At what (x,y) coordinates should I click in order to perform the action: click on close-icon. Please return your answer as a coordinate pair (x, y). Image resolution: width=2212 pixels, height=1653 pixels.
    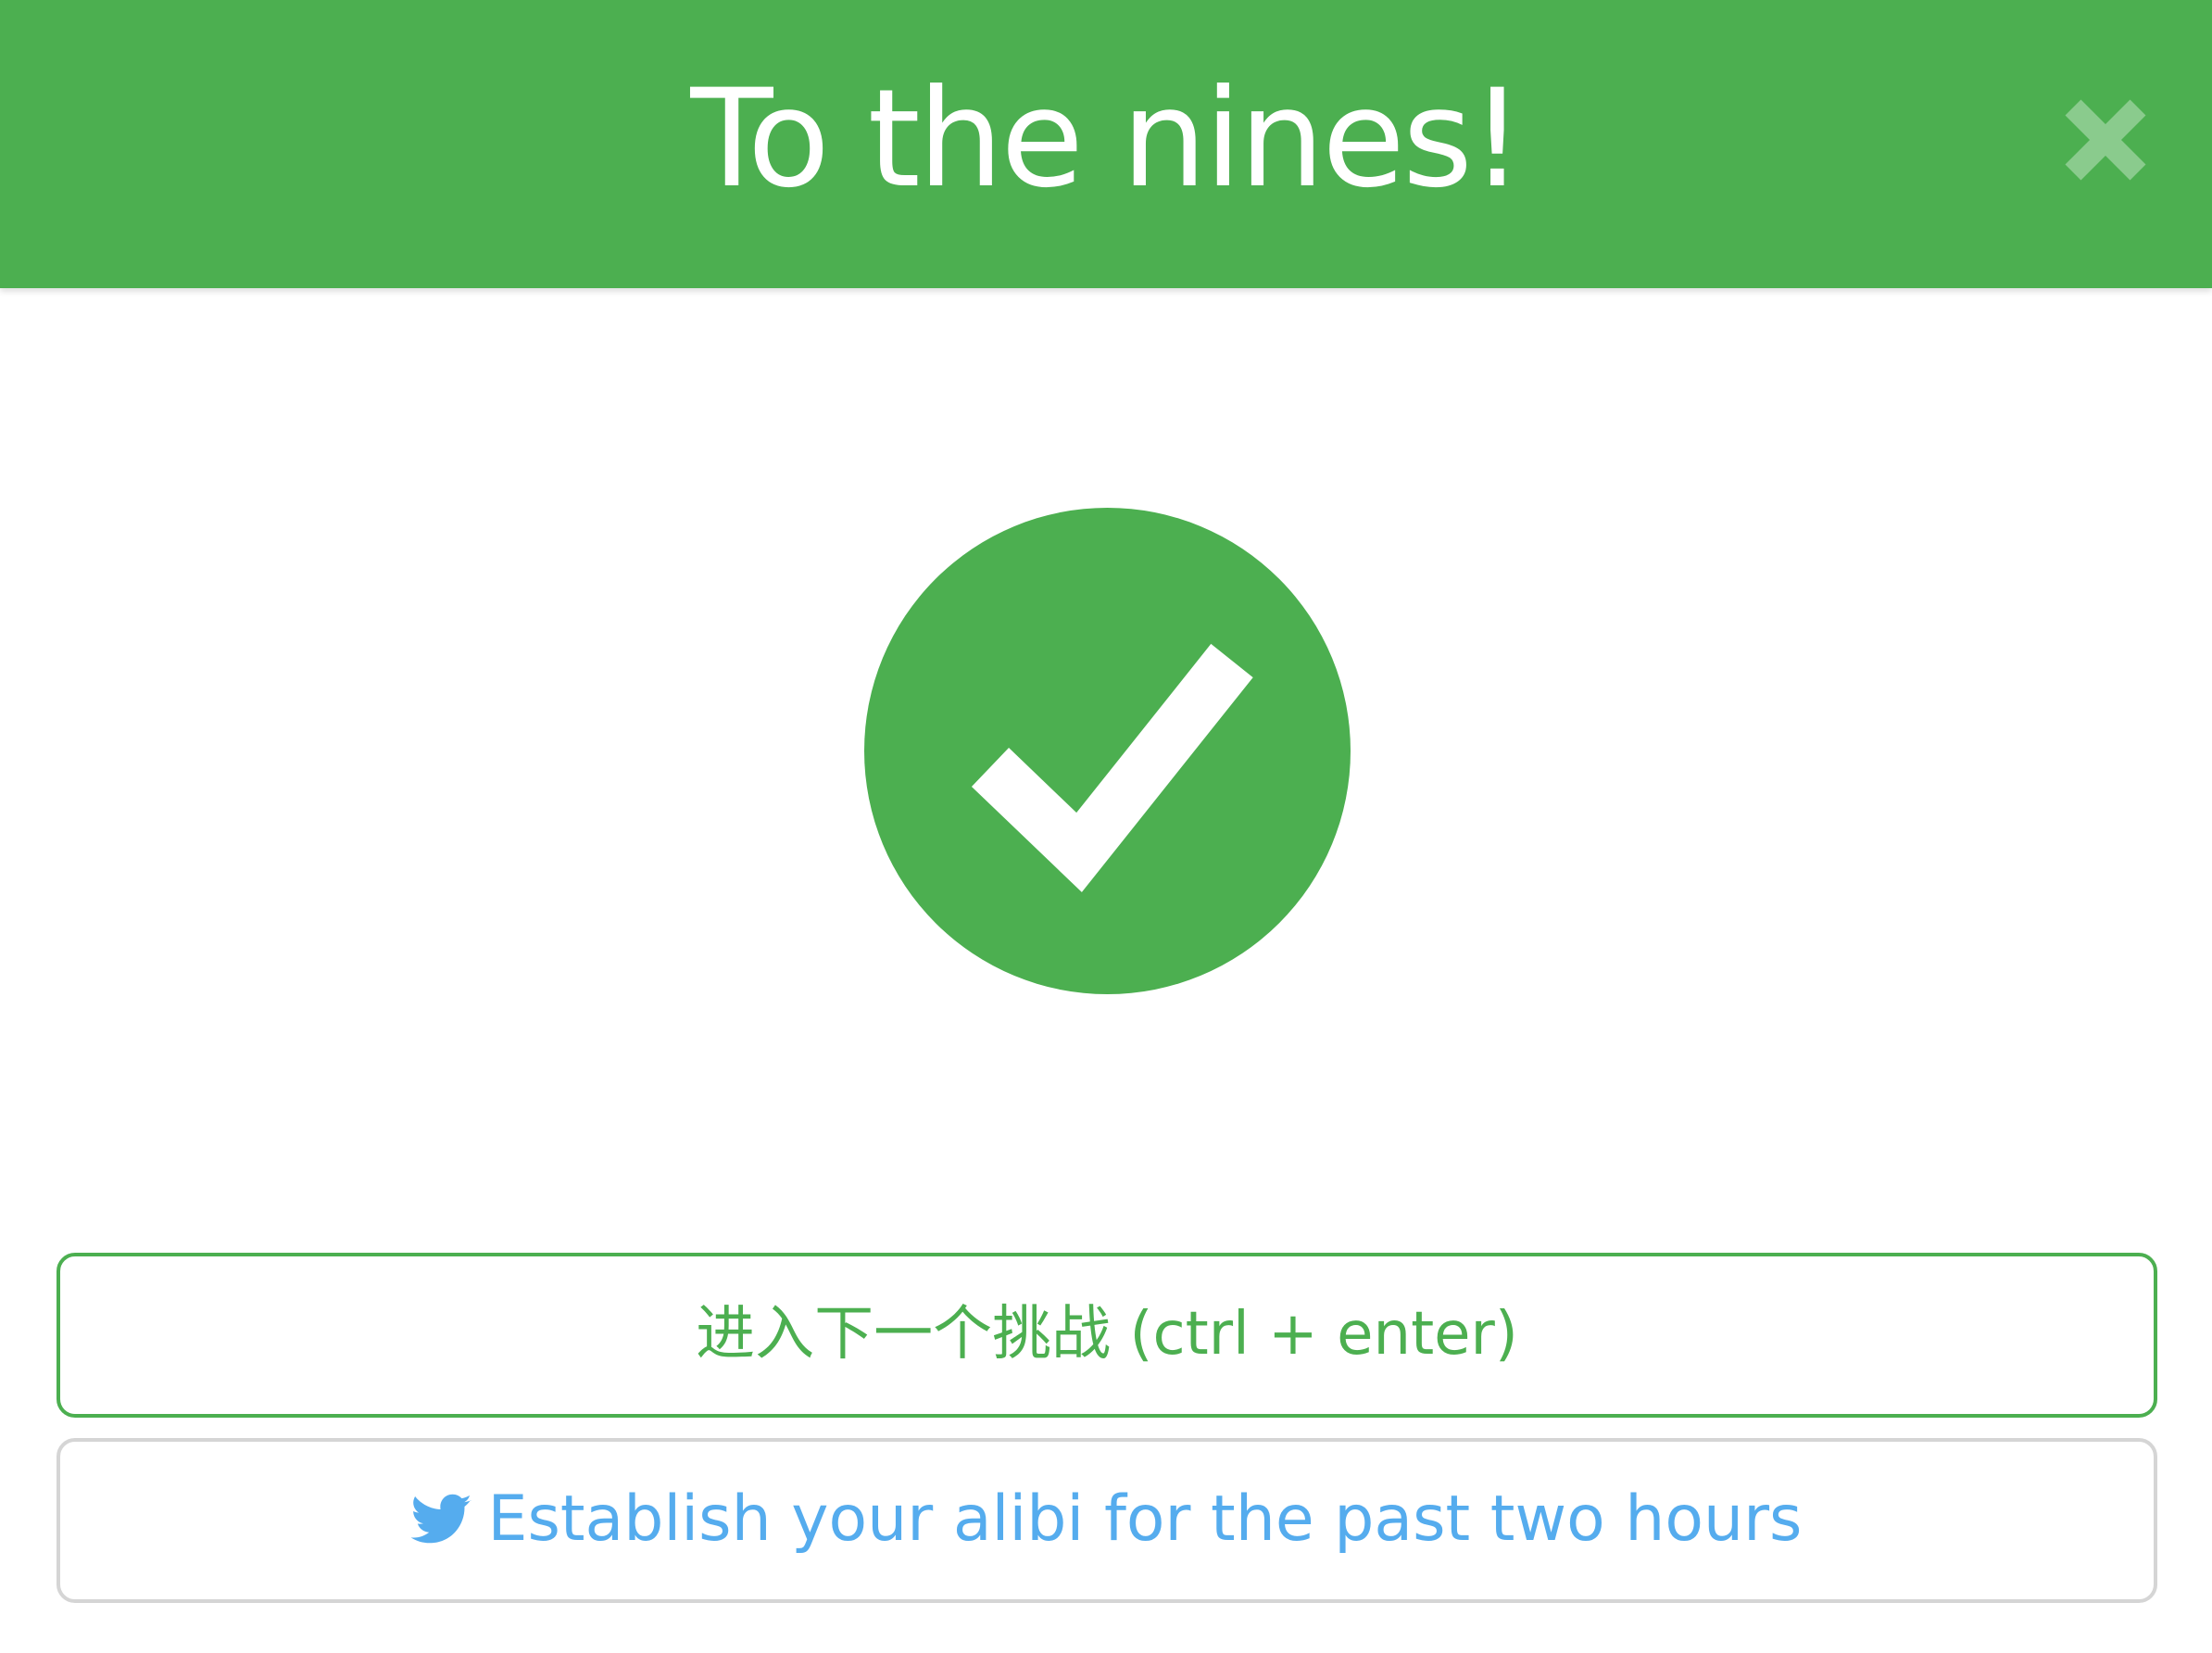
    Looking at the image, I should click on (2105, 140).